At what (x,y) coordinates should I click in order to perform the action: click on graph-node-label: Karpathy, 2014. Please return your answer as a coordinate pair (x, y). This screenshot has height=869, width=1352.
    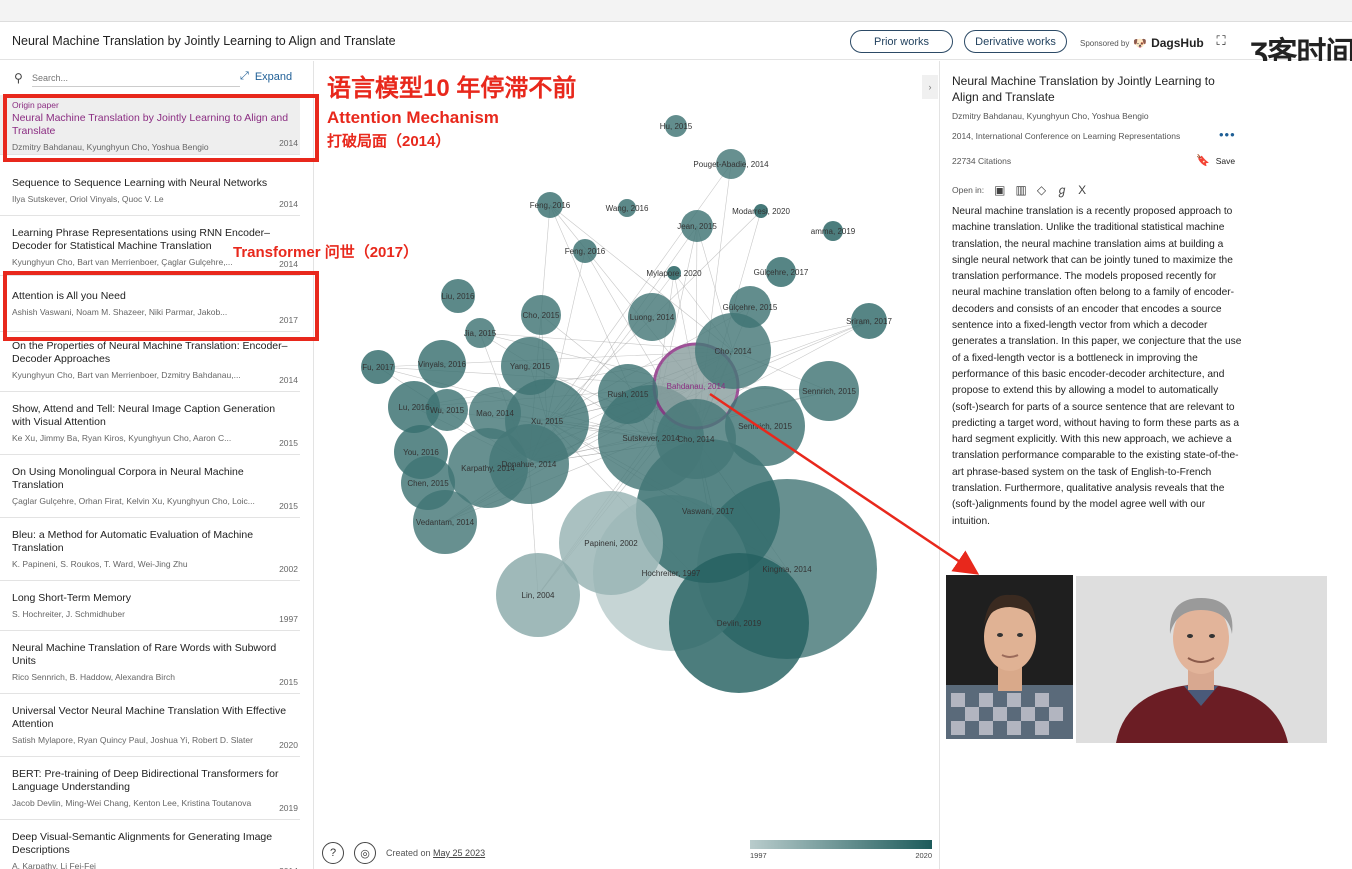
    Looking at the image, I should click on (488, 468).